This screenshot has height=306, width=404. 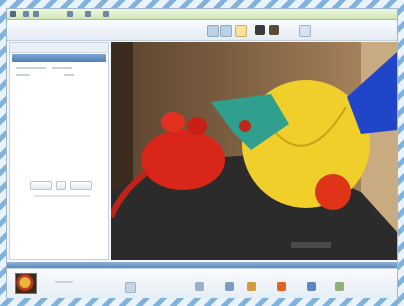 What do you see at coordinates (213, 31) in the screenshot?
I see `rotate-left-icon` at bounding box center [213, 31].